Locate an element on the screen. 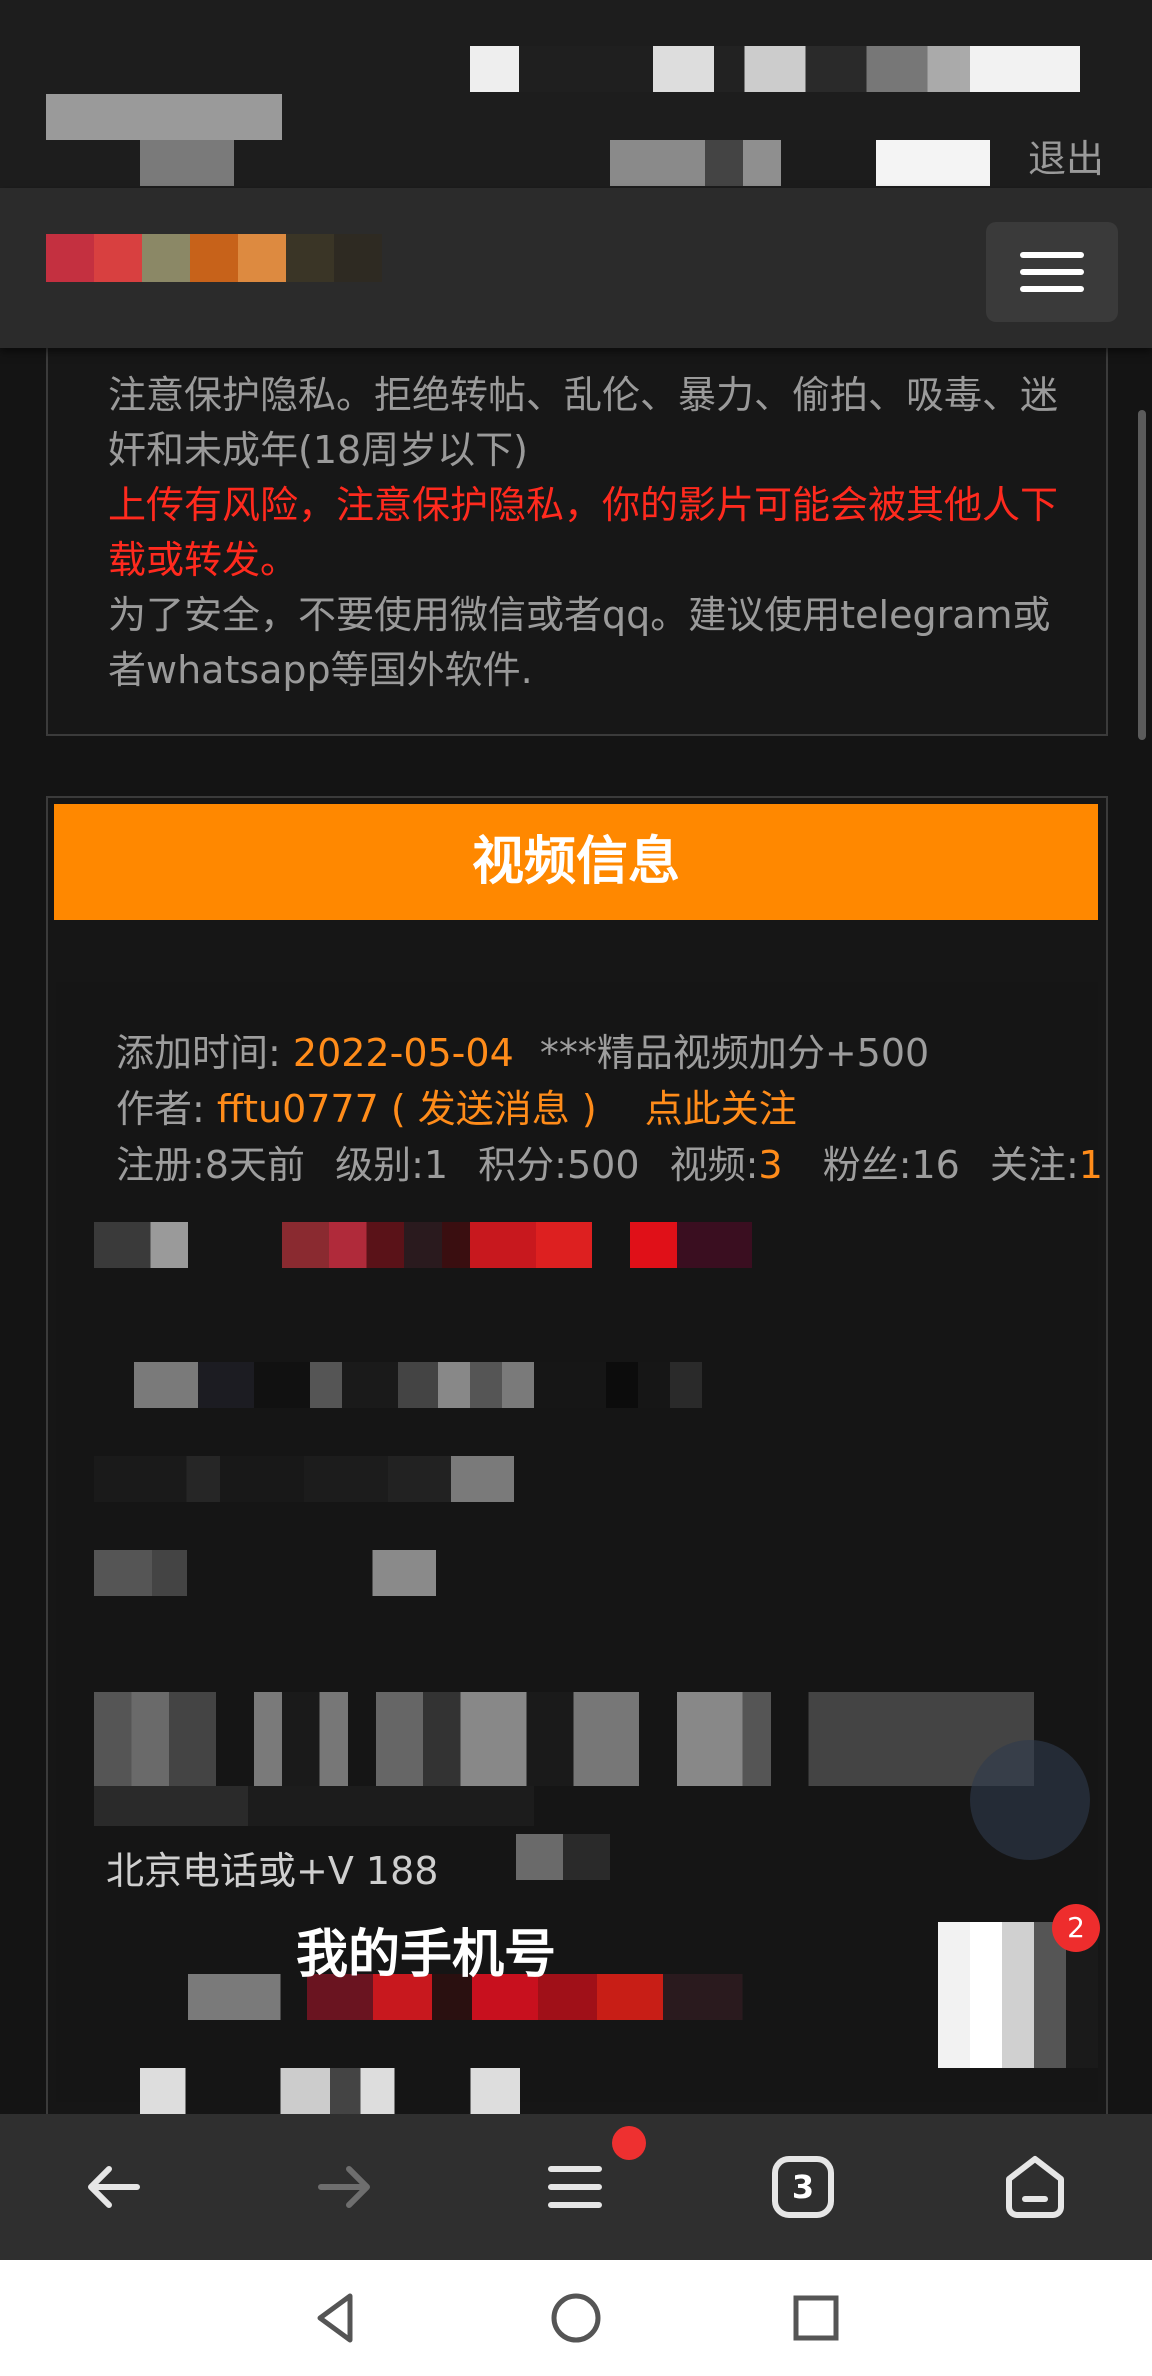  pixelated-phone-tail is located at coordinates (563, 1857).